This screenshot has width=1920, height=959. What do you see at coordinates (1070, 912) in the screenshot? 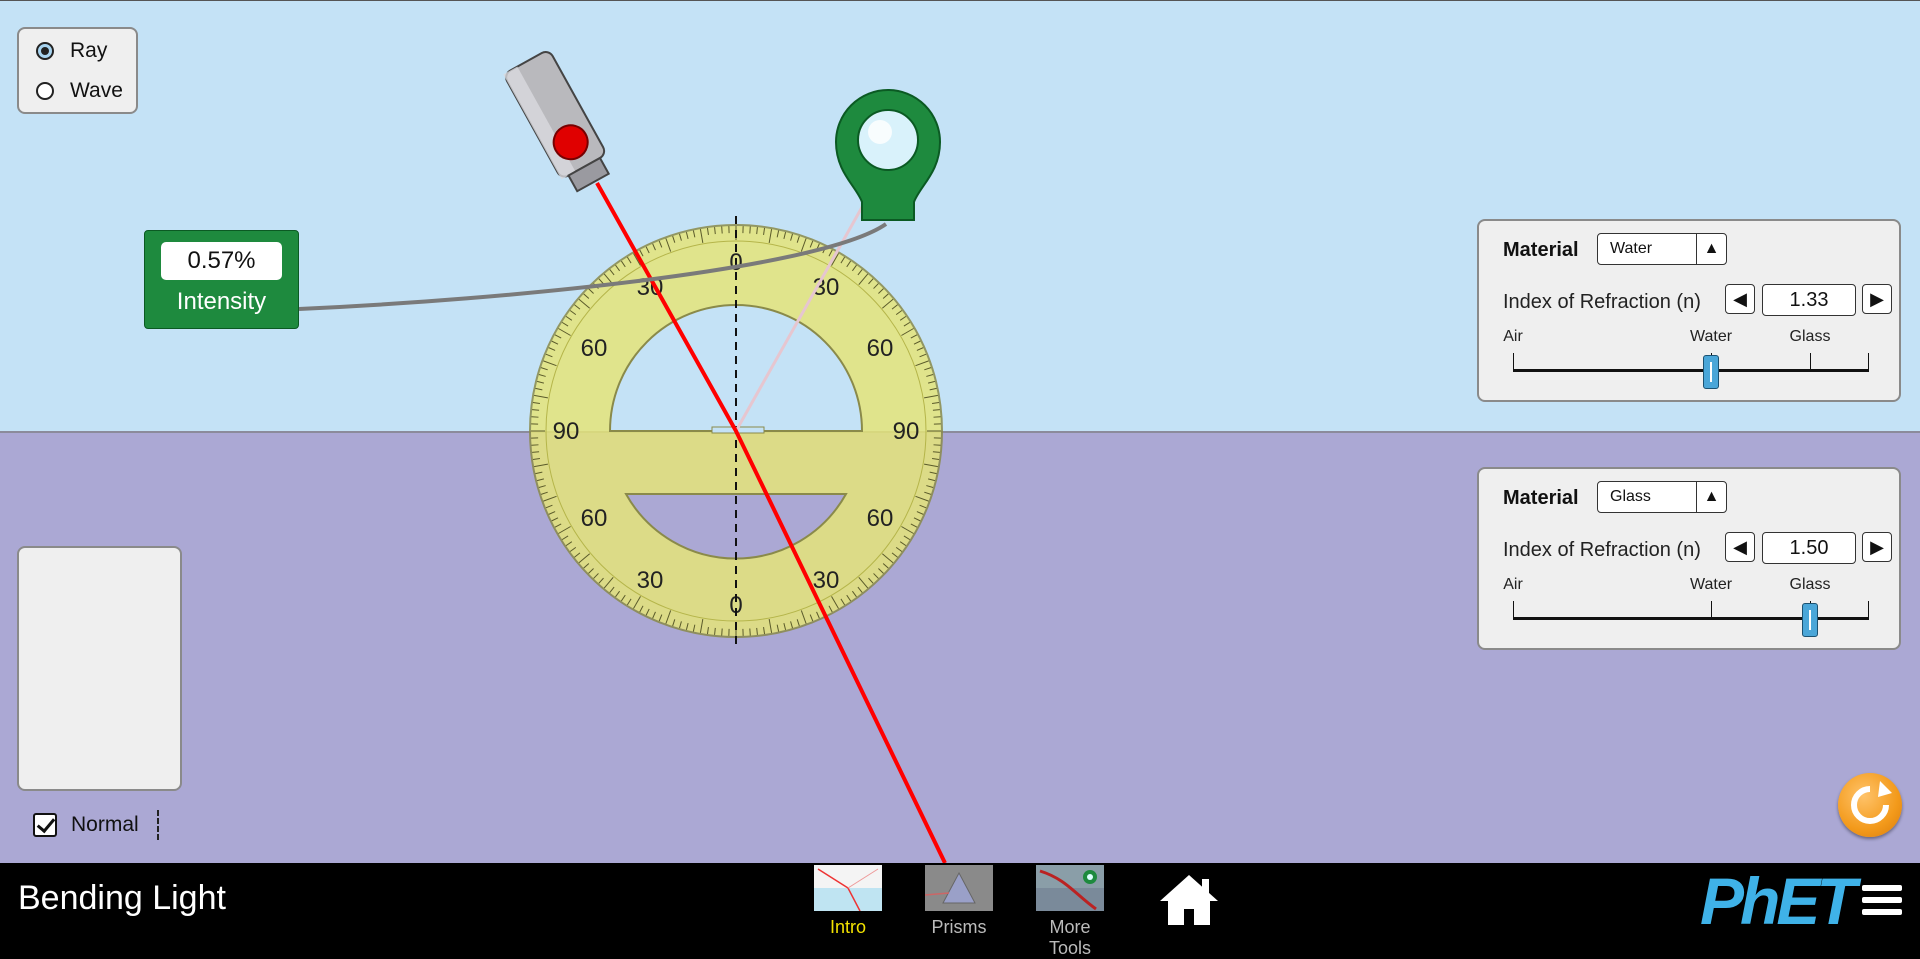
I see `tab-more-tools: More Tools` at bounding box center [1070, 912].